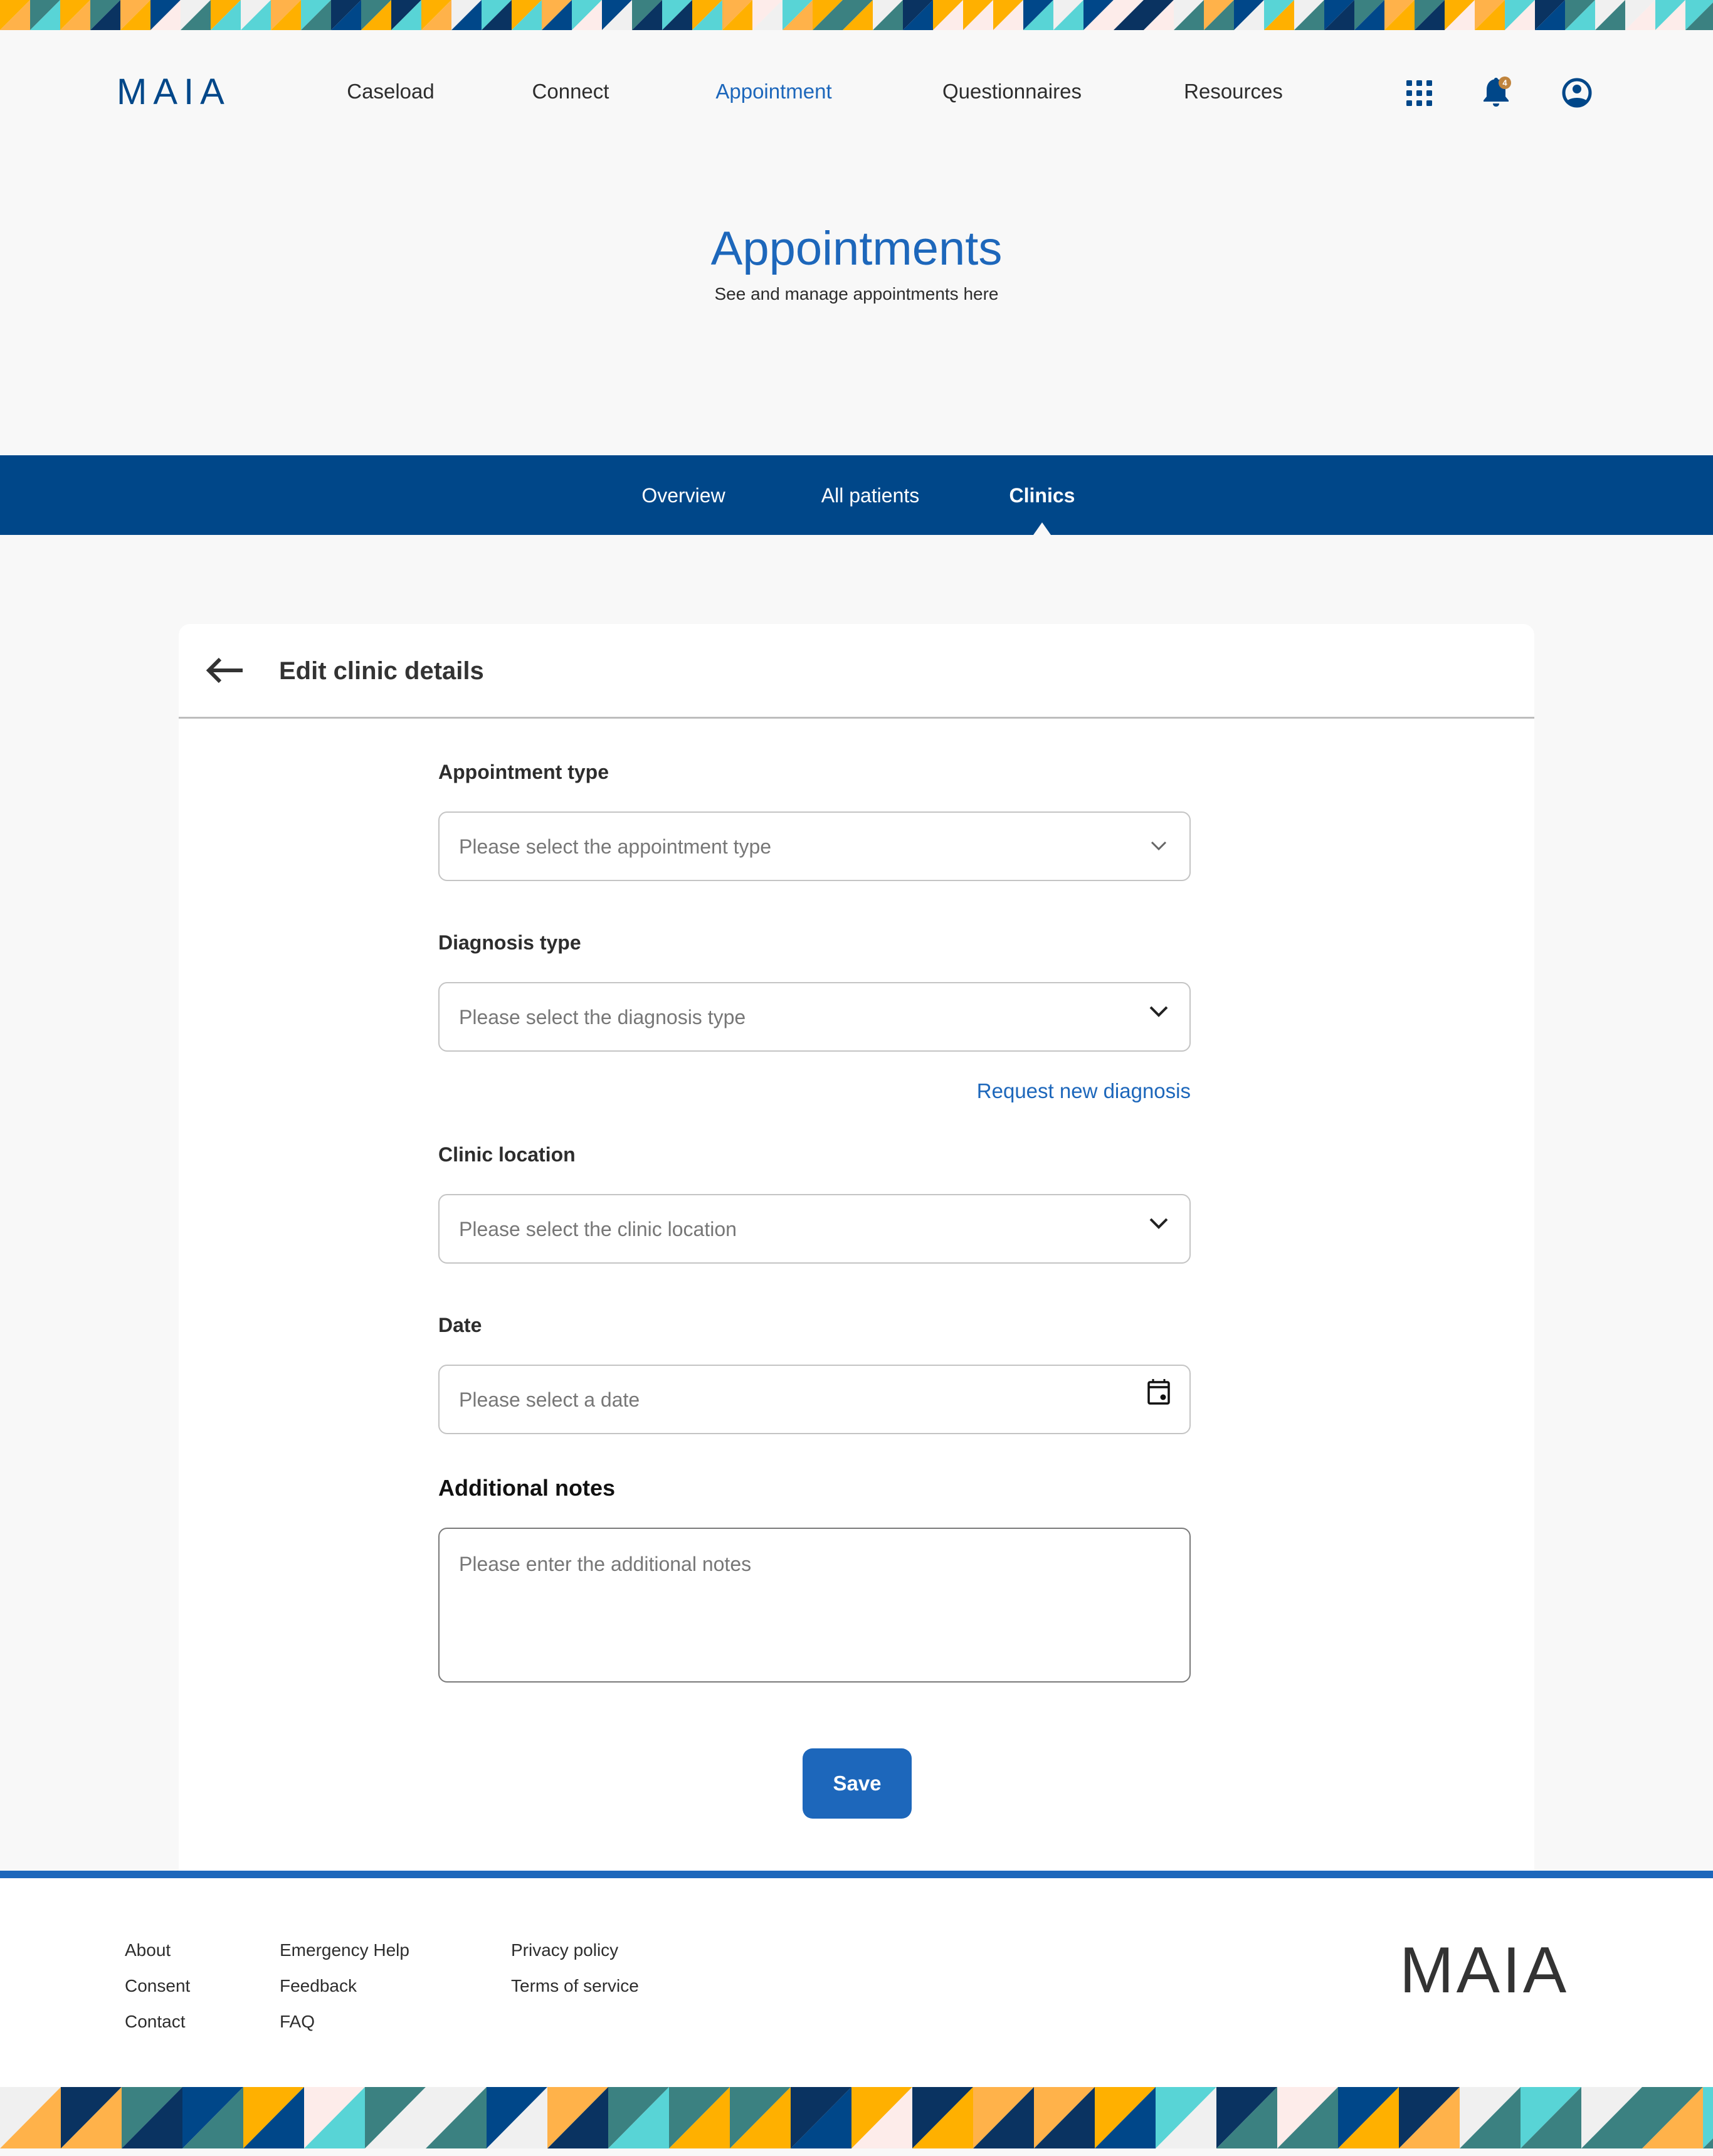 This screenshot has width=1713, height=2156. I want to click on card-header: Edit clinic details, so click(856, 671).